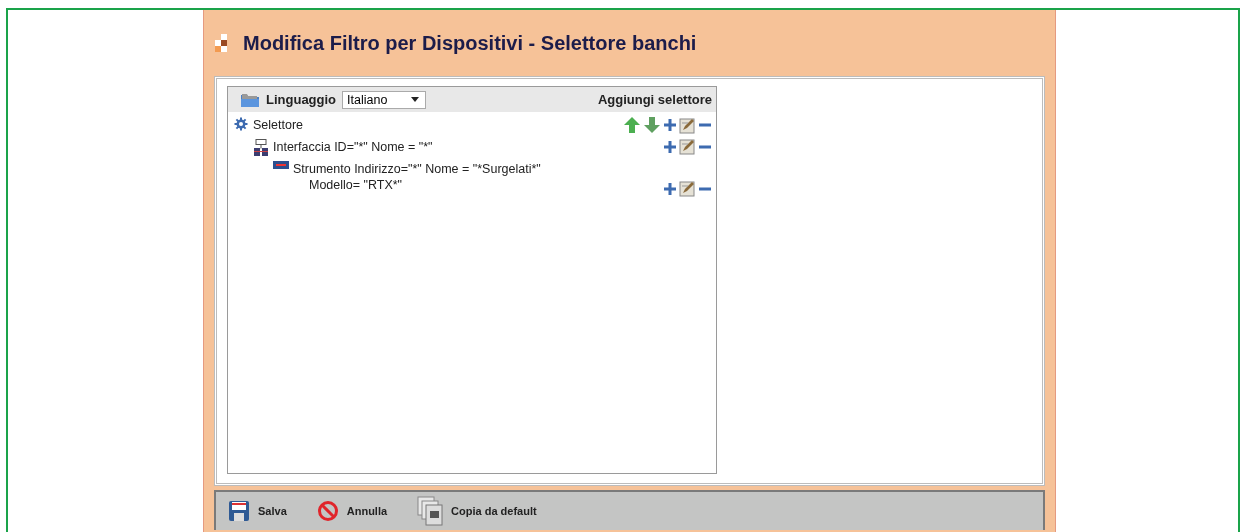 Image resolution: width=1242 pixels, height=532 pixels. What do you see at coordinates (470, 43) in the screenshot?
I see `window-title: Modifica Filtro per Dispositivi - Selettore banchi` at bounding box center [470, 43].